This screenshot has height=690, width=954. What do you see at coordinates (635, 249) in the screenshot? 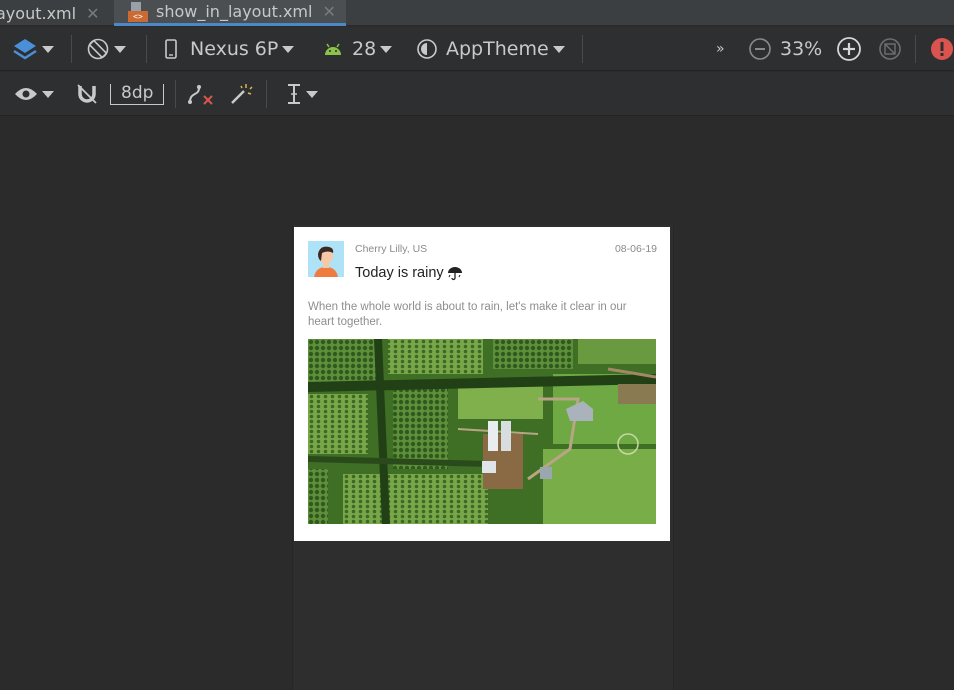
I see `post-date: 08-06-19` at bounding box center [635, 249].